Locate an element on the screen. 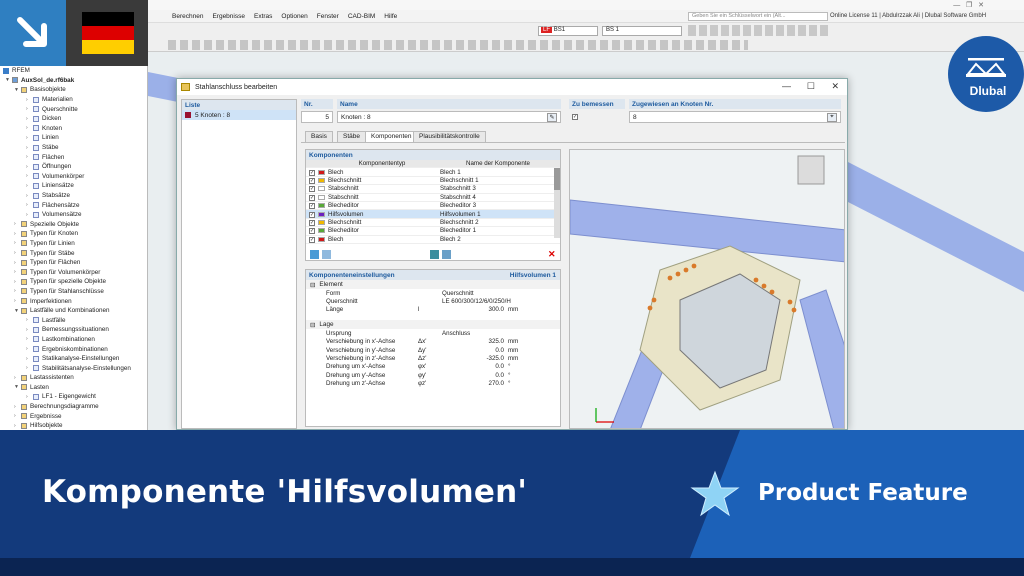 This screenshot has width=1024, height=576. tree-item: › LF1 - Eigengewicht is located at coordinates (73, 397).